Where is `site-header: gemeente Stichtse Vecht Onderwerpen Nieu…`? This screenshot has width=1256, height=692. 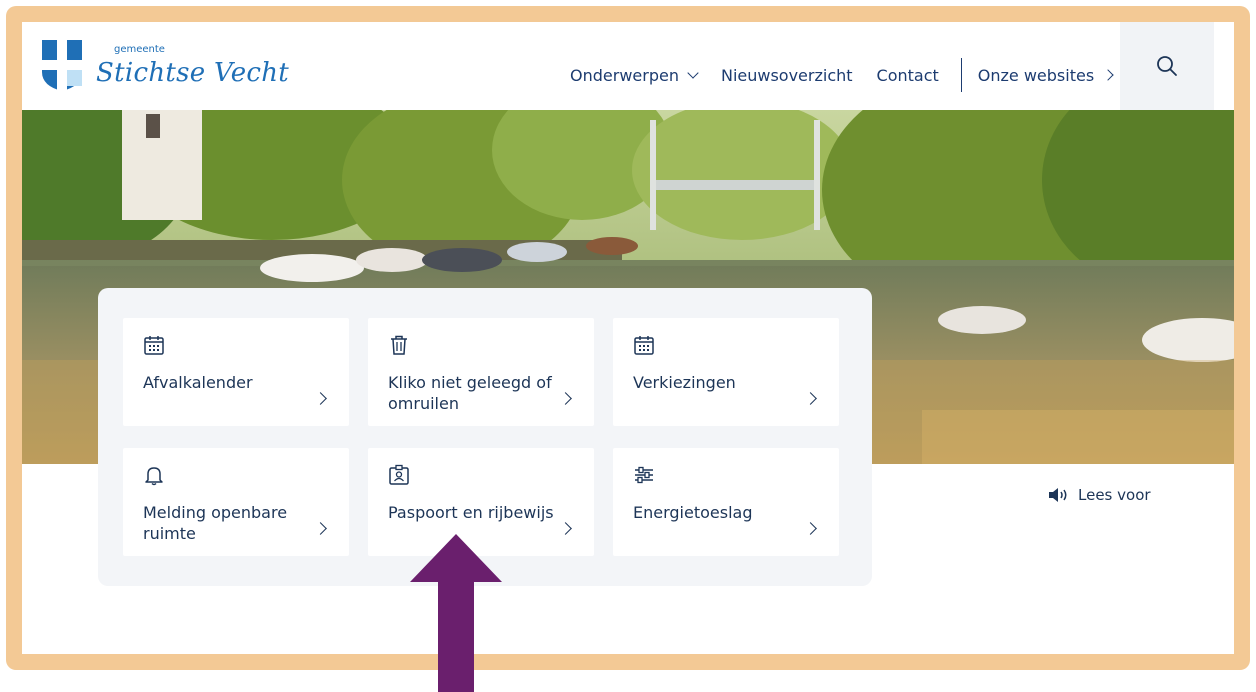 site-header: gemeente Stichtse Vecht Onderwerpen Nieu… is located at coordinates (628, 66).